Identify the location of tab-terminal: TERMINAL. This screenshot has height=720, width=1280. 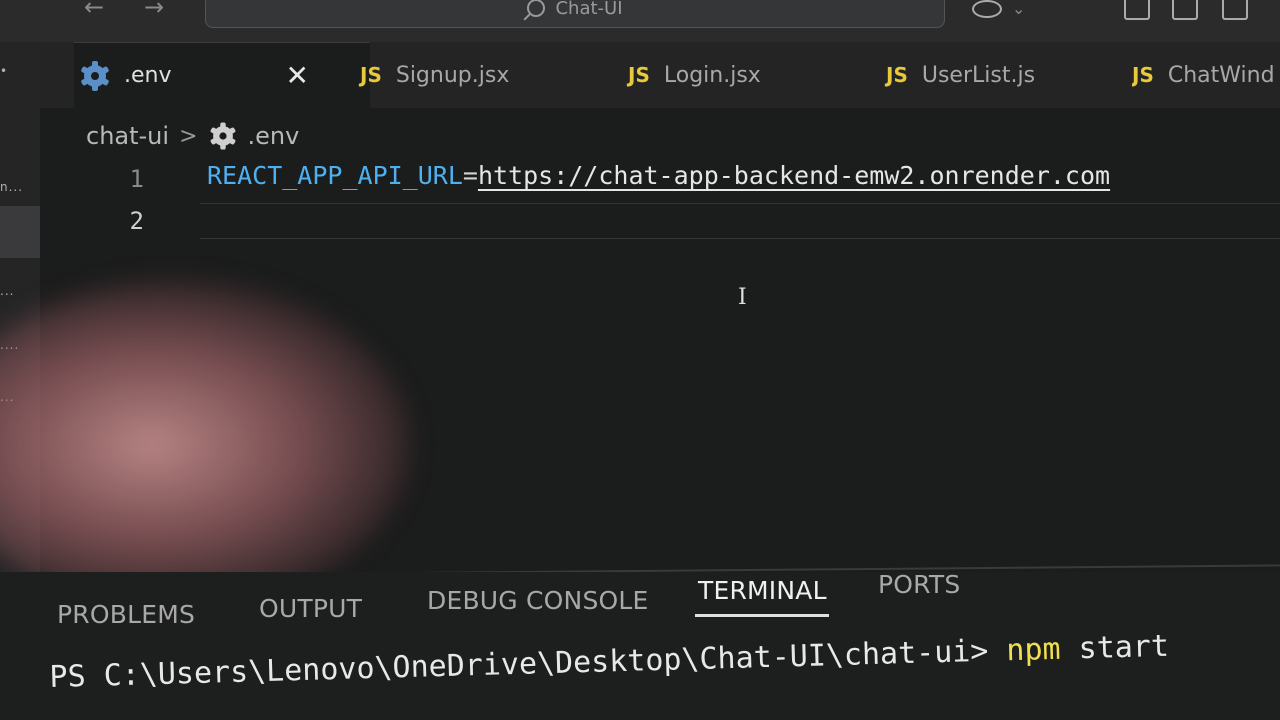
(762, 590).